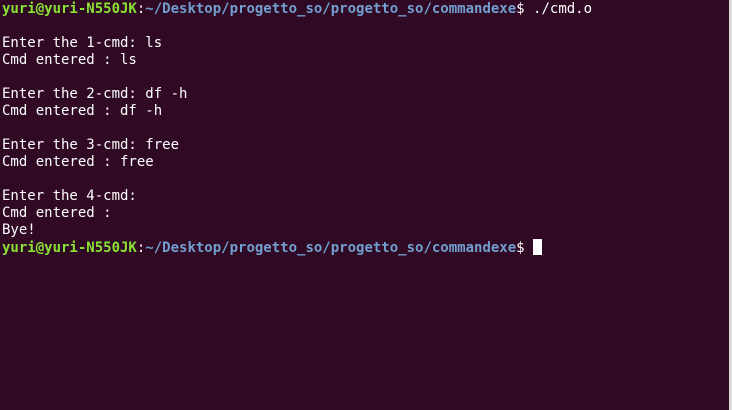 This screenshot has width=732, height=410. What do you see at coordinates (19, 230) in the screenshot?
I see `output-line: Bye!` at bounding box center [19, 230].